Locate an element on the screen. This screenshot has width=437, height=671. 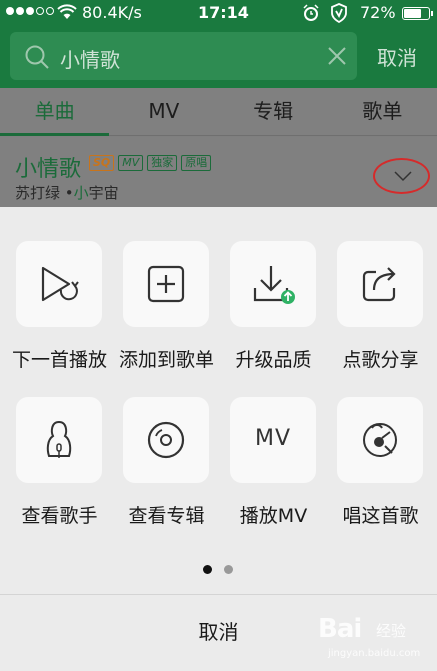
baidu-watermark: Bai 经验 jingyan.baidu.com is located at coordinates (375, 637).